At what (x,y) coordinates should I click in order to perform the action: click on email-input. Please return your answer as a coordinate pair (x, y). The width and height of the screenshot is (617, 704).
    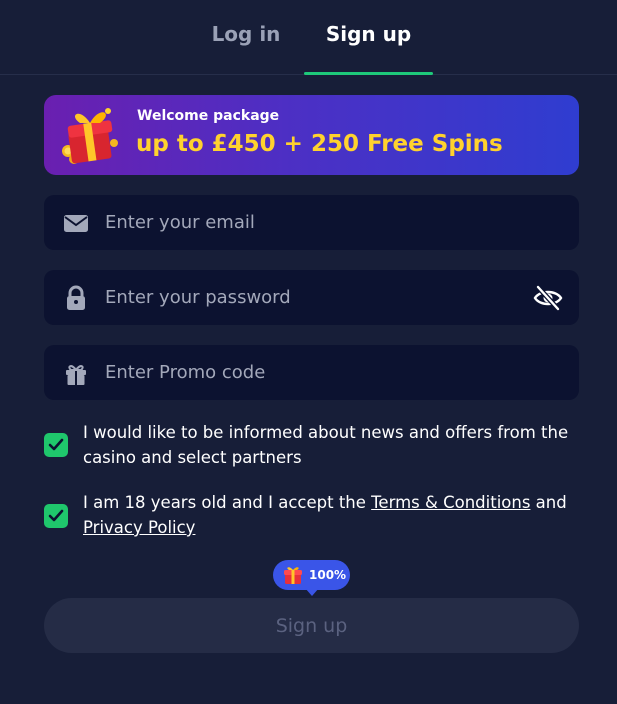
    Looking at the image, I should click on (314, 222).